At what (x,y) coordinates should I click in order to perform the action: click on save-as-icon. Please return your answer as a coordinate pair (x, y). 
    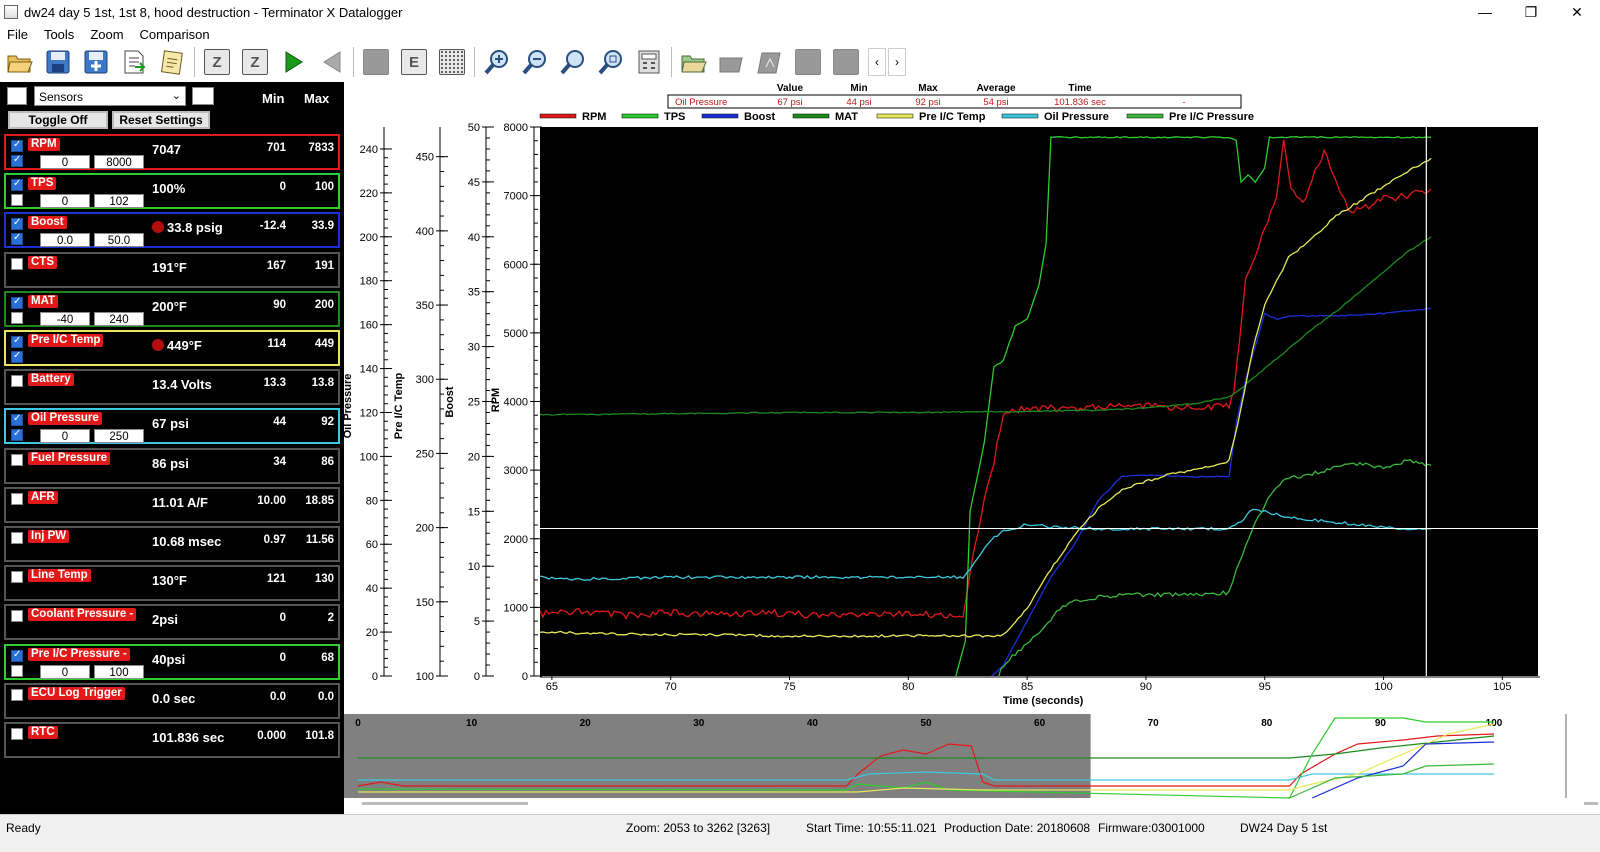
    Looking at the image, I should click on (96, 62).